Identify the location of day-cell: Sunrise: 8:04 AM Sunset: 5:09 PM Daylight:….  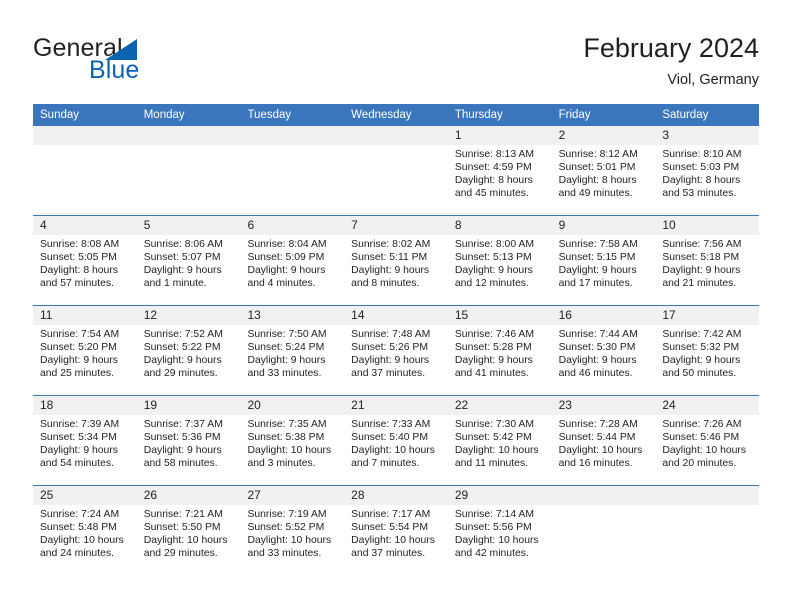
(292, 270).